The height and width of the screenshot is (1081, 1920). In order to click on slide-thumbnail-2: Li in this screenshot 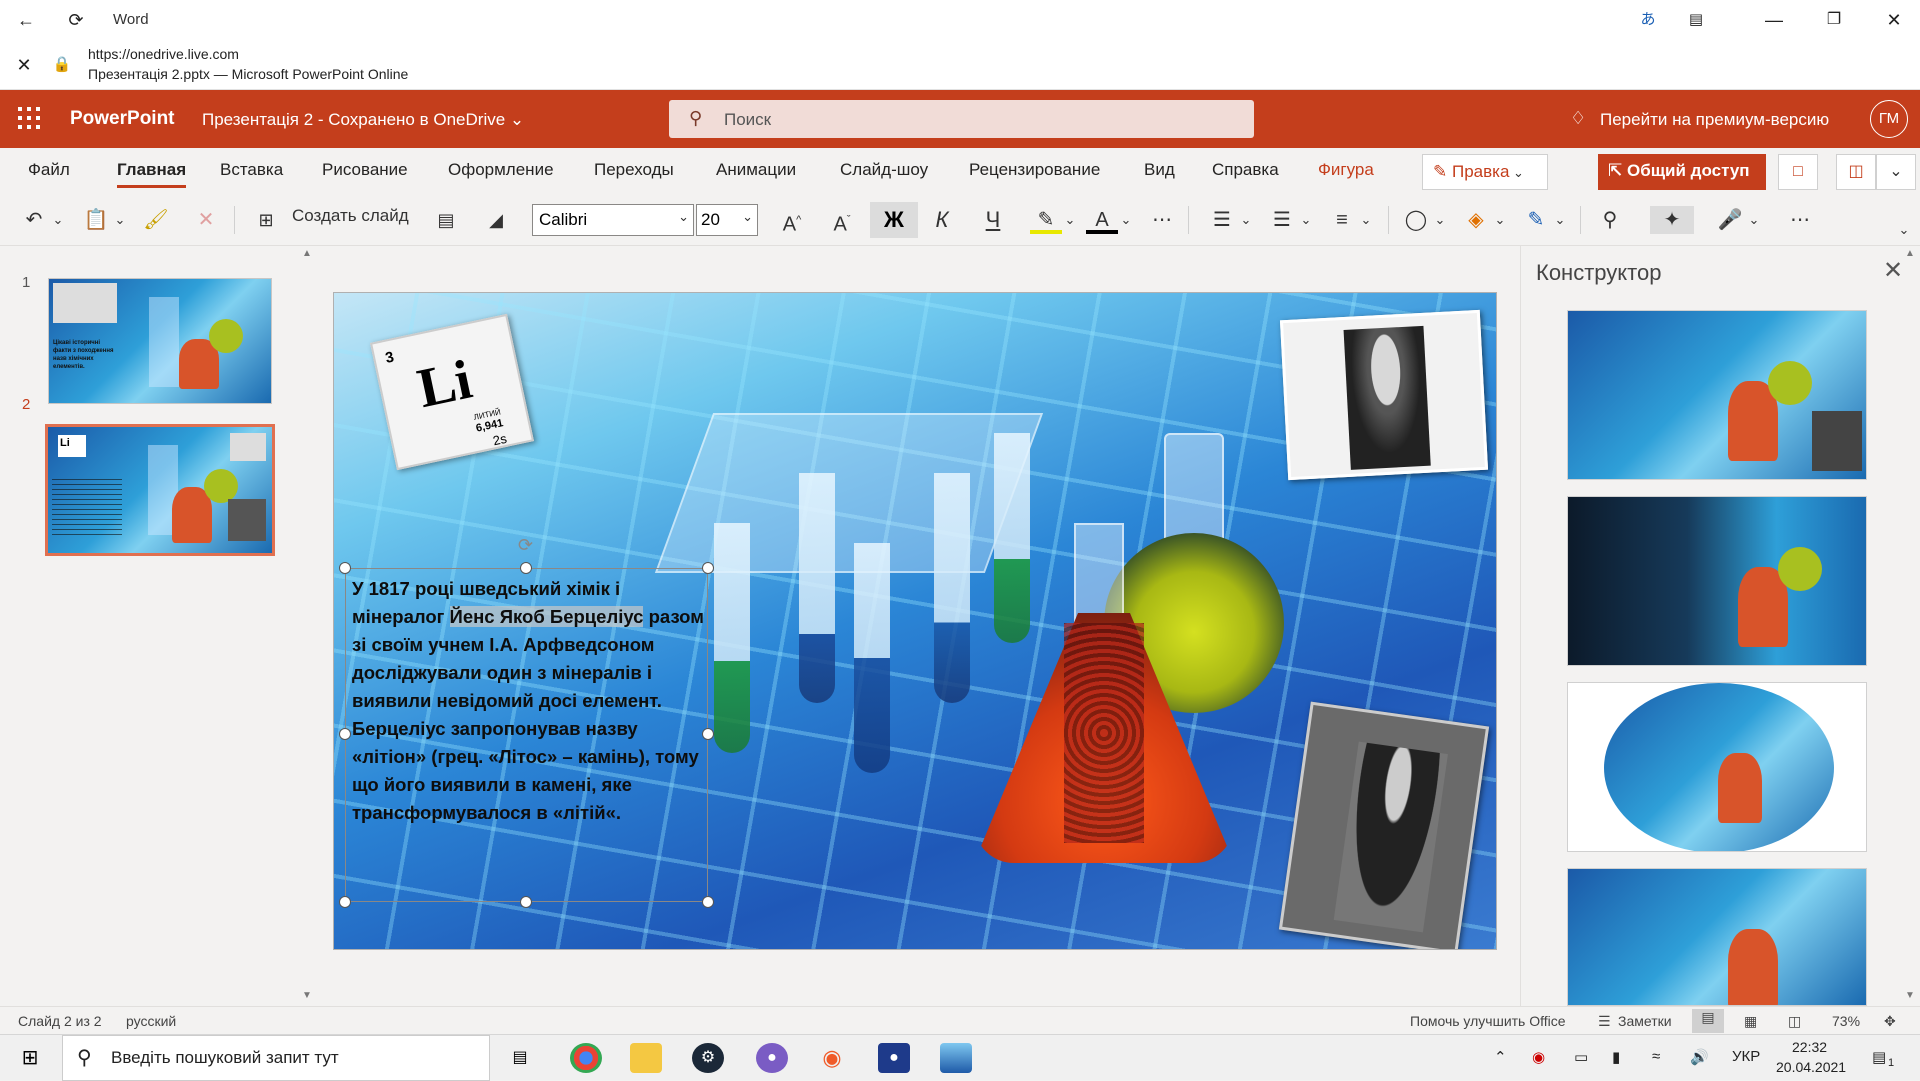, I will do `click(160, 490)`.